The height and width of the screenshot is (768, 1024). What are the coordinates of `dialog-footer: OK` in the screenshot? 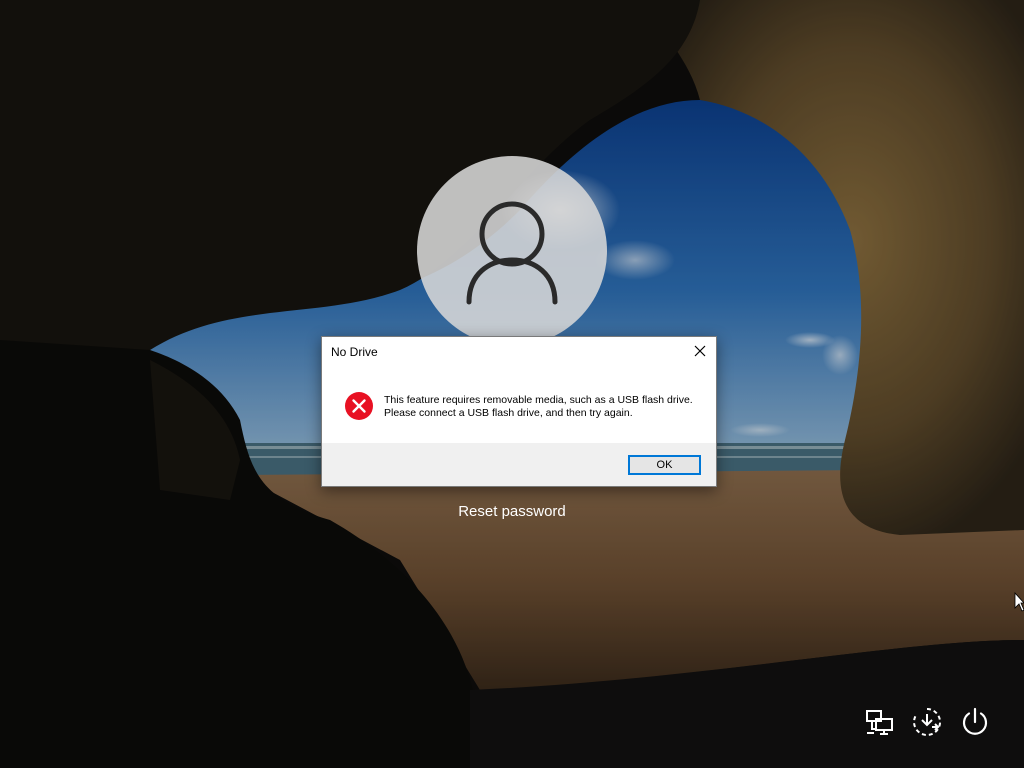 It's located at (519, 464).